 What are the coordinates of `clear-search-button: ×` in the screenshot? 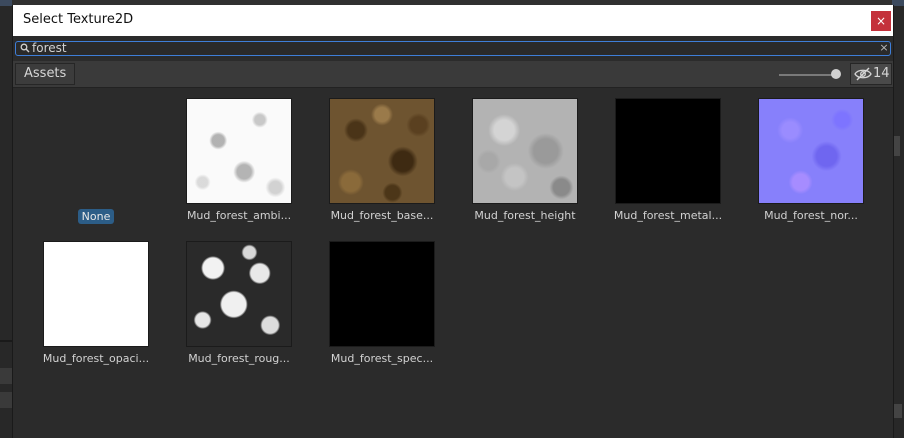 It's located at (884, 48).